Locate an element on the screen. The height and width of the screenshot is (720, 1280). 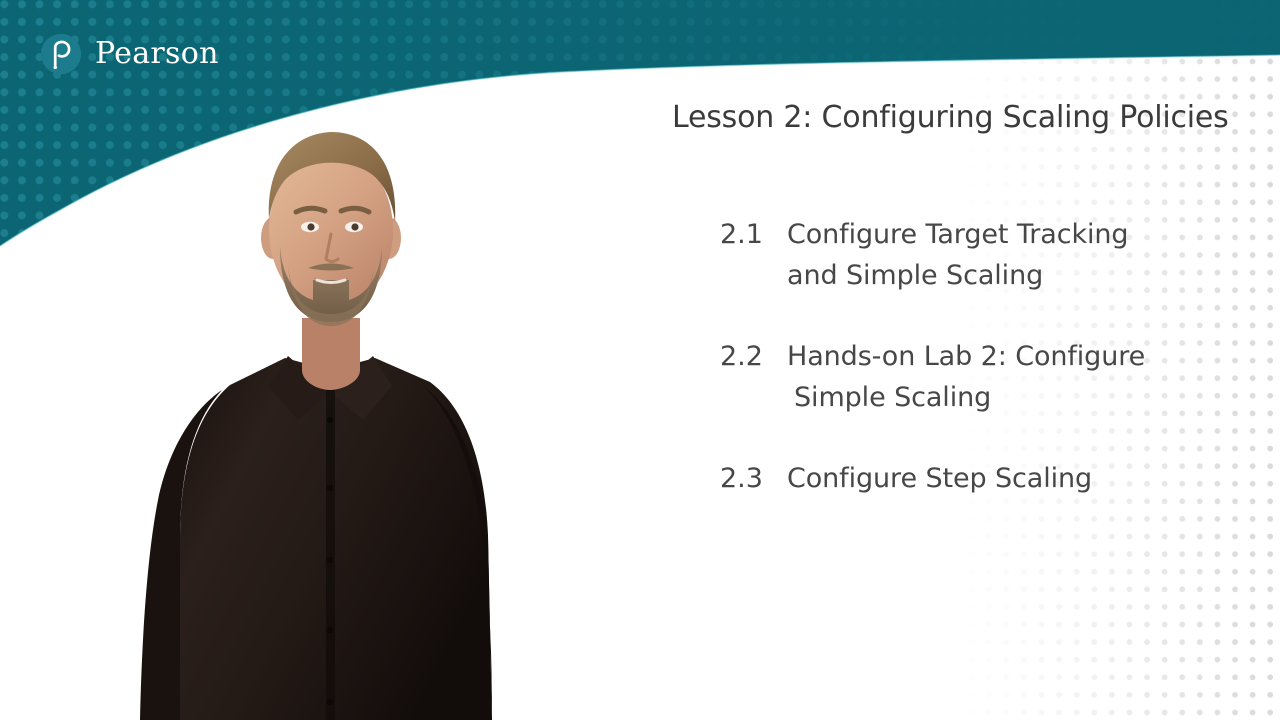
topic-number: 2.1 is located at coordinates (741, 234).